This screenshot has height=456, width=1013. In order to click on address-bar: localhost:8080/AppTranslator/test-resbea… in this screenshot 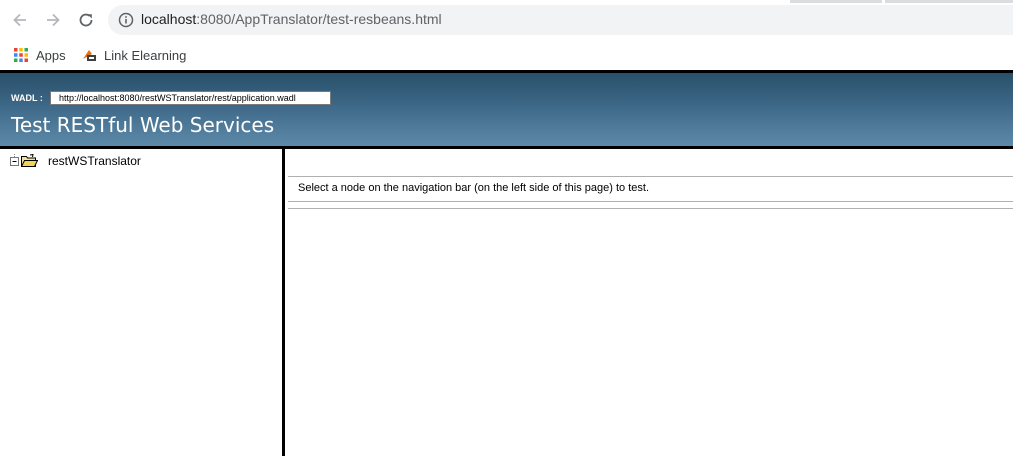, I will do `click(560, 20)`.